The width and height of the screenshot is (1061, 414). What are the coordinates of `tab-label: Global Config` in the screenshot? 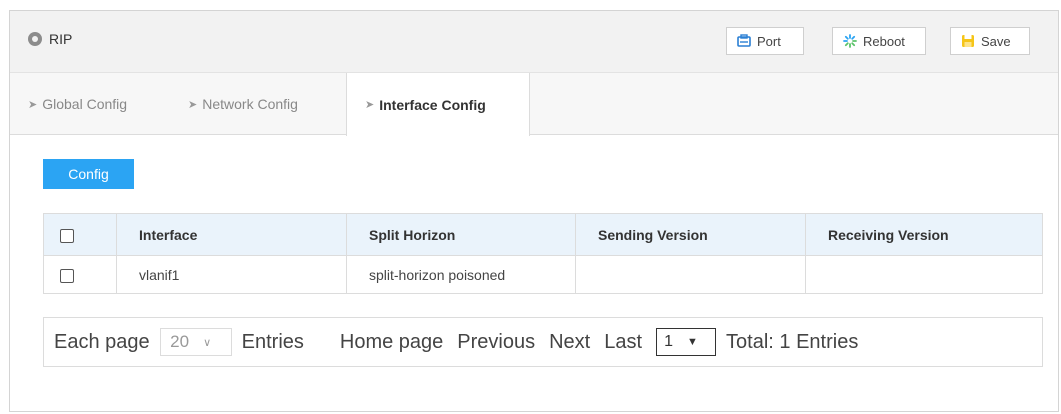 It's located at (85, 104).